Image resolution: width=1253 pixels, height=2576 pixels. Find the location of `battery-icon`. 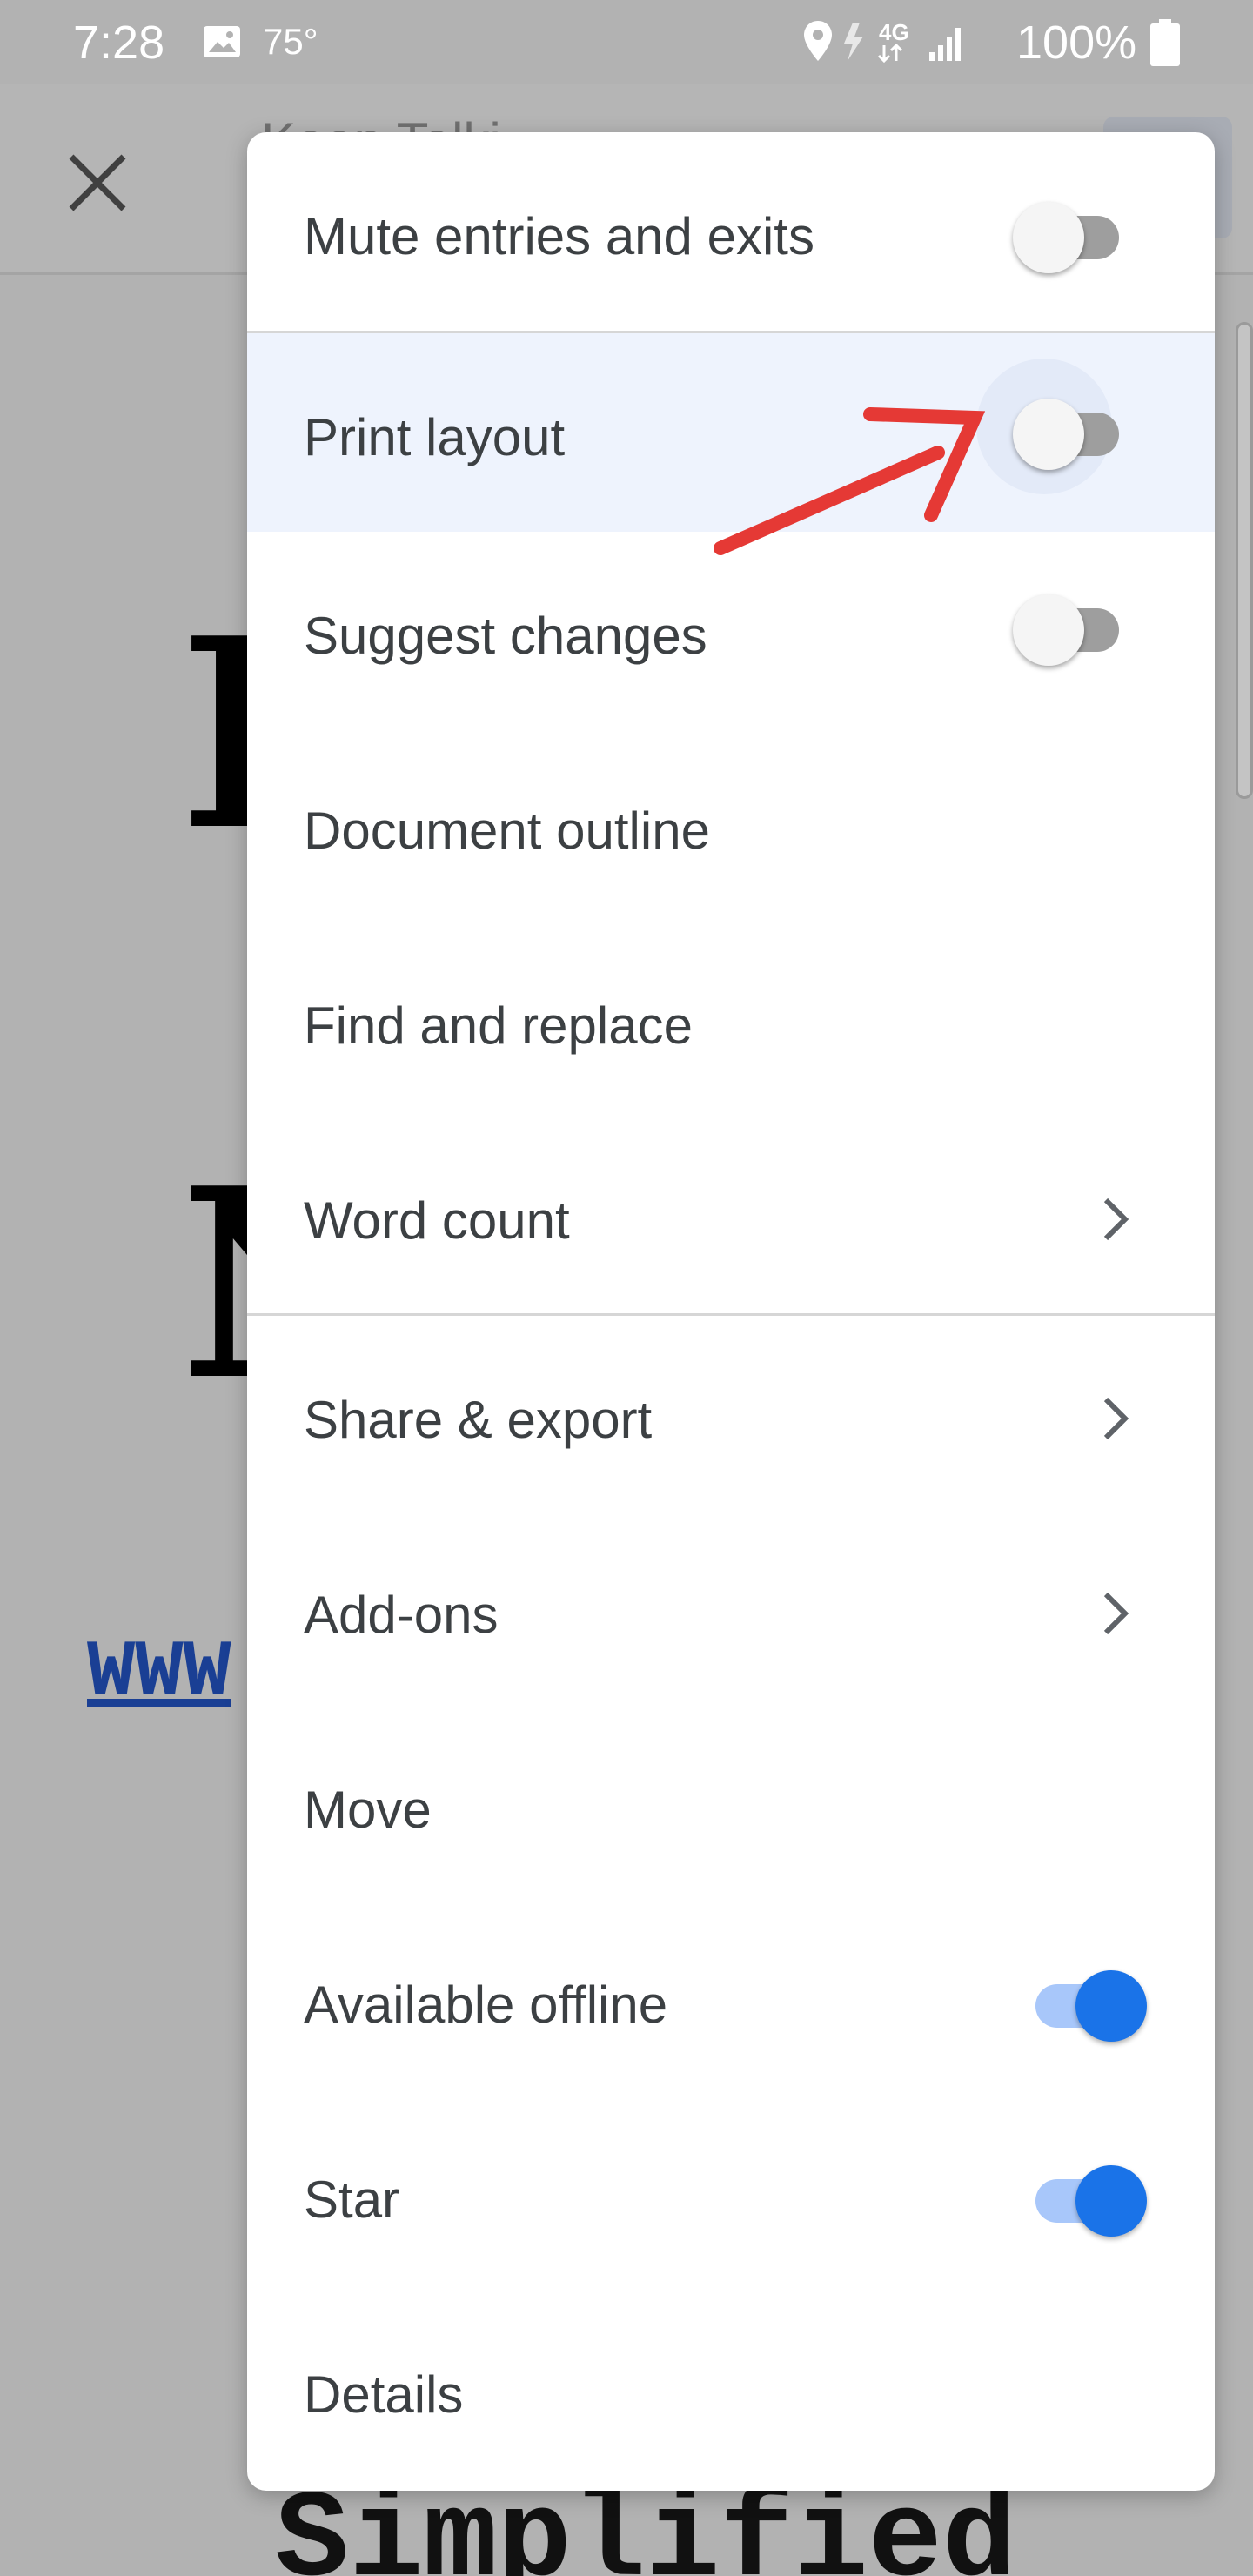

battery-icon is located at coordinates (1165, 43).